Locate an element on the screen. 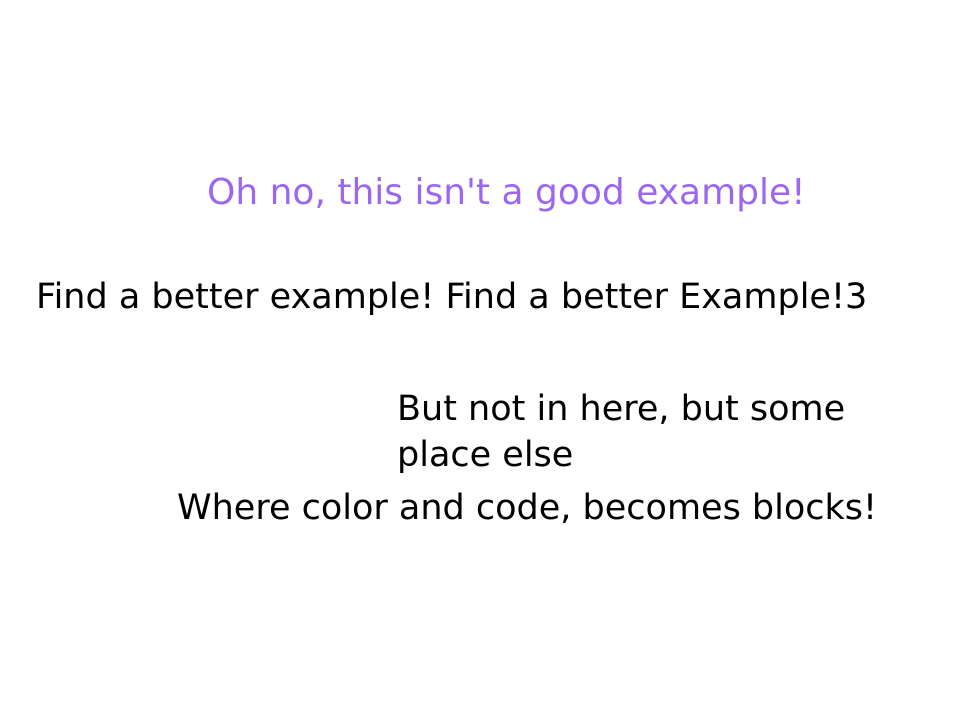 The height and width of the screenshot is (720, 960). headline-text: Oh no, this isn't a good example! is located at coordinates (506, 192).